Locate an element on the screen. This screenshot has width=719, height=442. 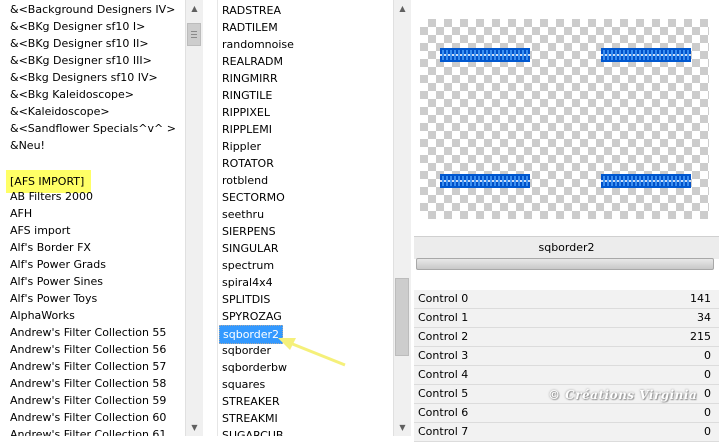
category-item: &<BKg Designer sf10 I> is located at coordinates (96, 26).